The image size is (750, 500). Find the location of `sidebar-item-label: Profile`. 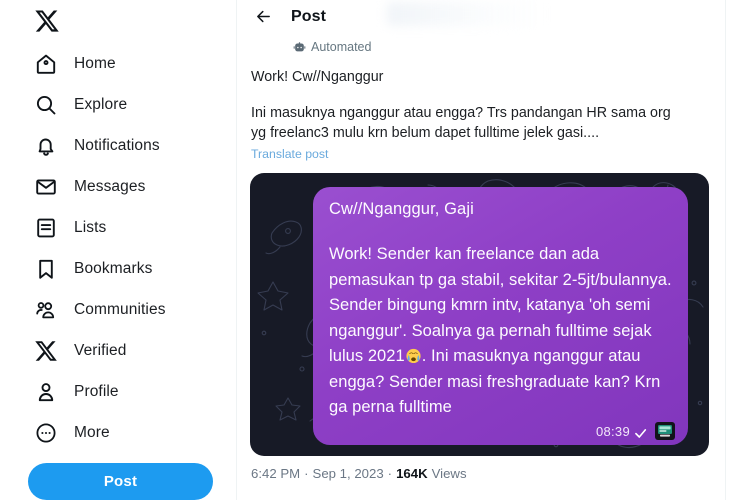

sidebar-item-label: Profile is located at coordinates (96, 391).